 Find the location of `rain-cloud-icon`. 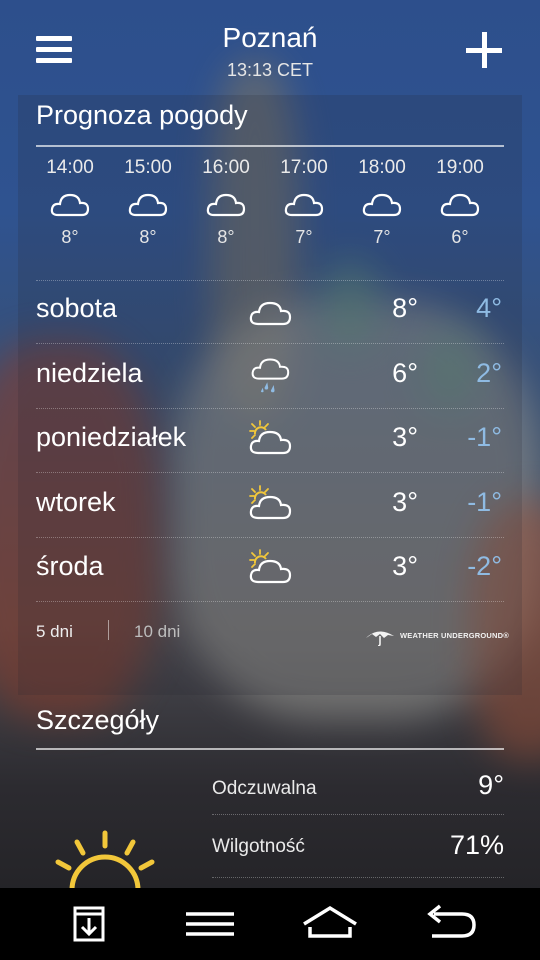

rain-cloud-icon is located at coordinates (270, 375).